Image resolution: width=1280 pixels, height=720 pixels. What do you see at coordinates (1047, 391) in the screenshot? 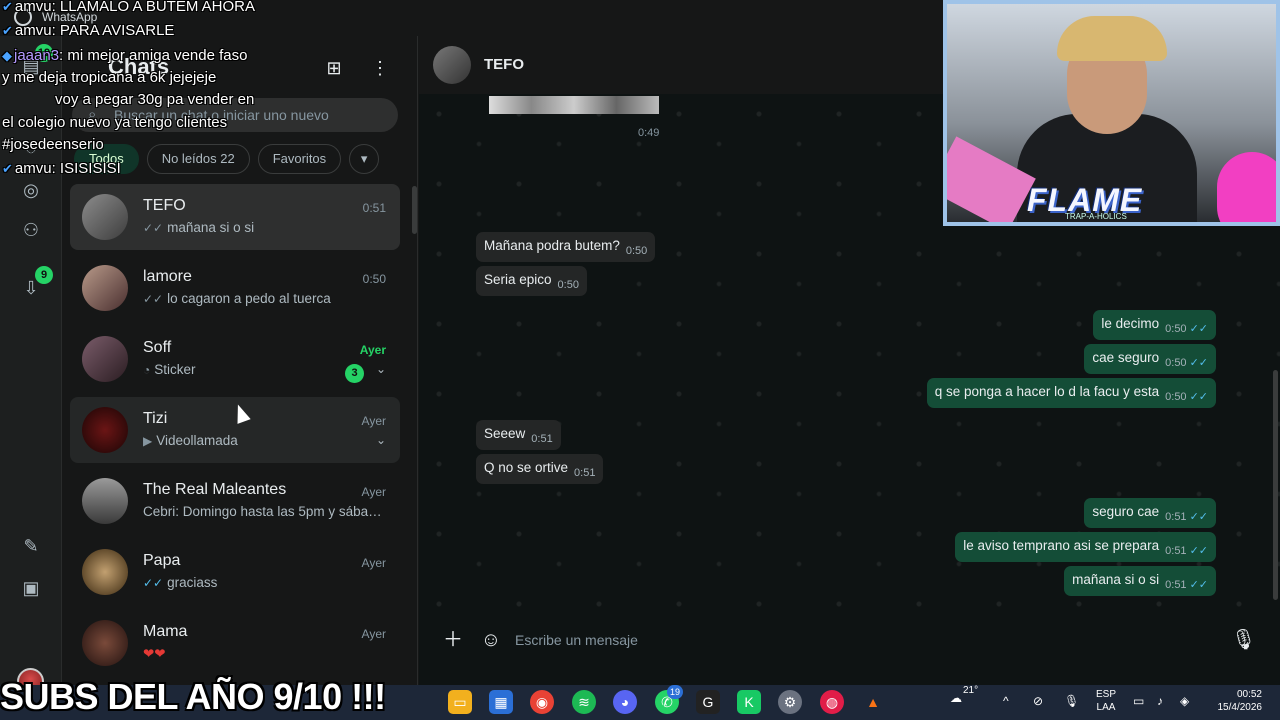
I see `message-text: q se ponga a hacer lo d la facu y esta` at bounding box center [1047, 391].